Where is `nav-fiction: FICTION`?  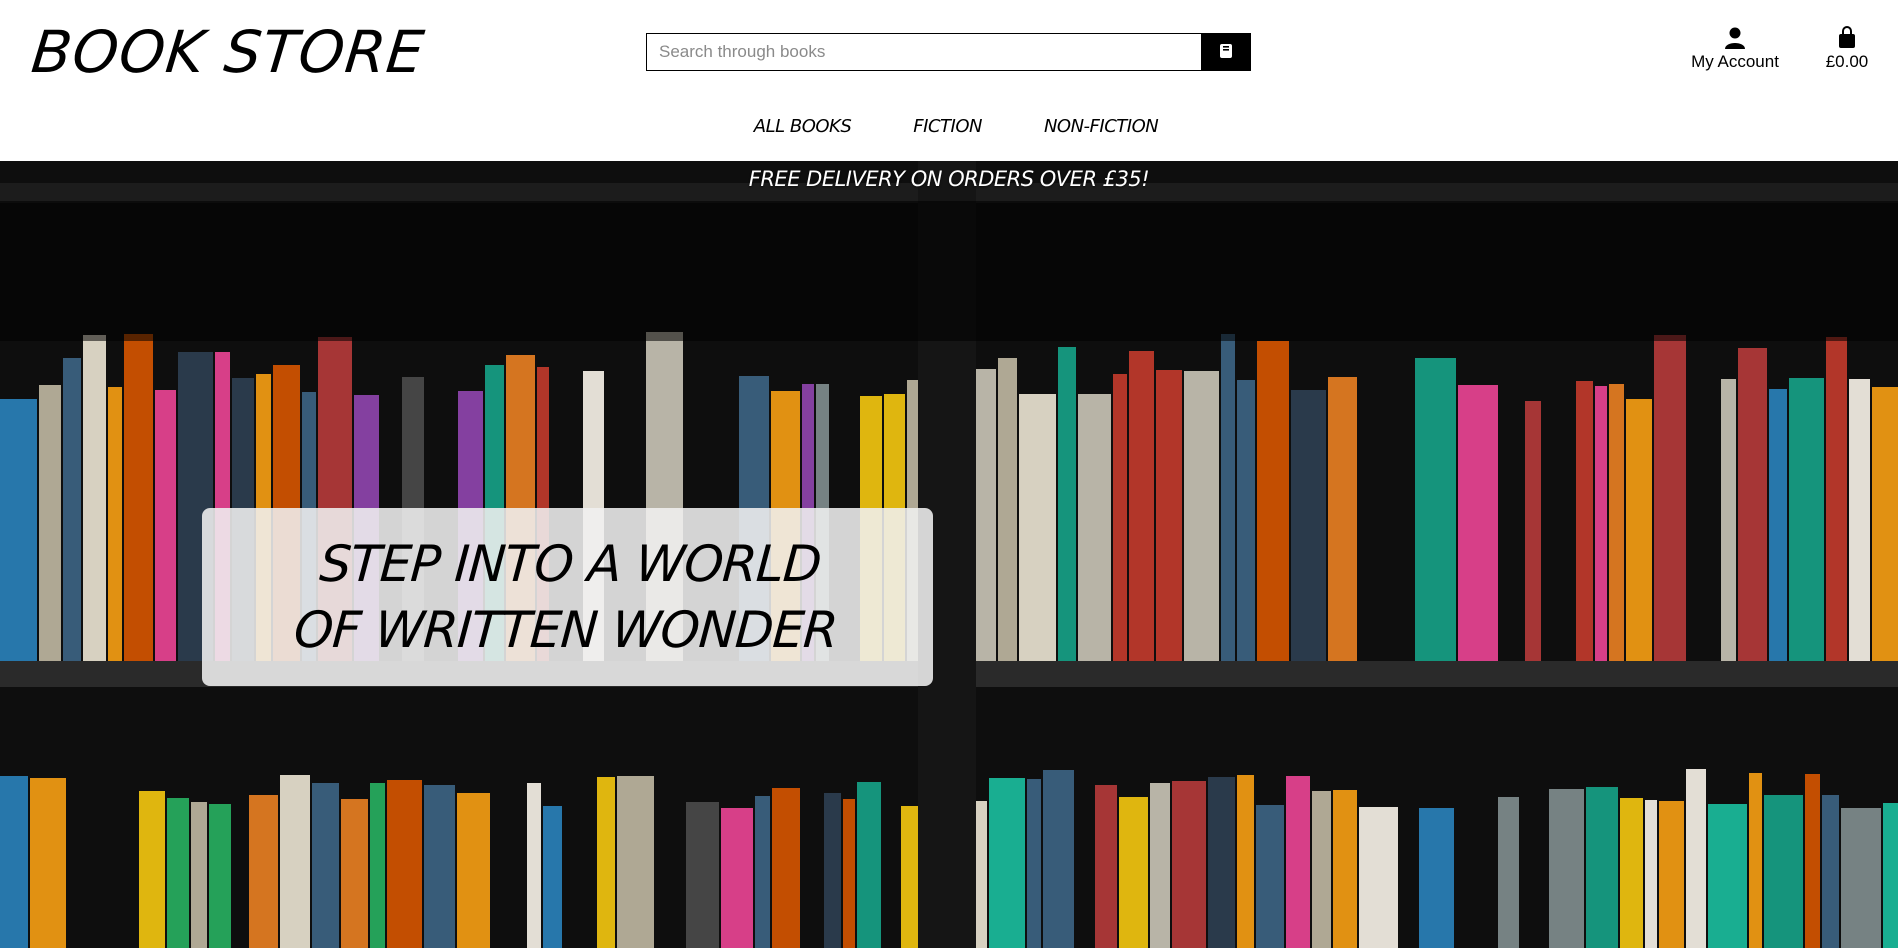 nav-fiction: FICTION is located at coordinates (947, 126).